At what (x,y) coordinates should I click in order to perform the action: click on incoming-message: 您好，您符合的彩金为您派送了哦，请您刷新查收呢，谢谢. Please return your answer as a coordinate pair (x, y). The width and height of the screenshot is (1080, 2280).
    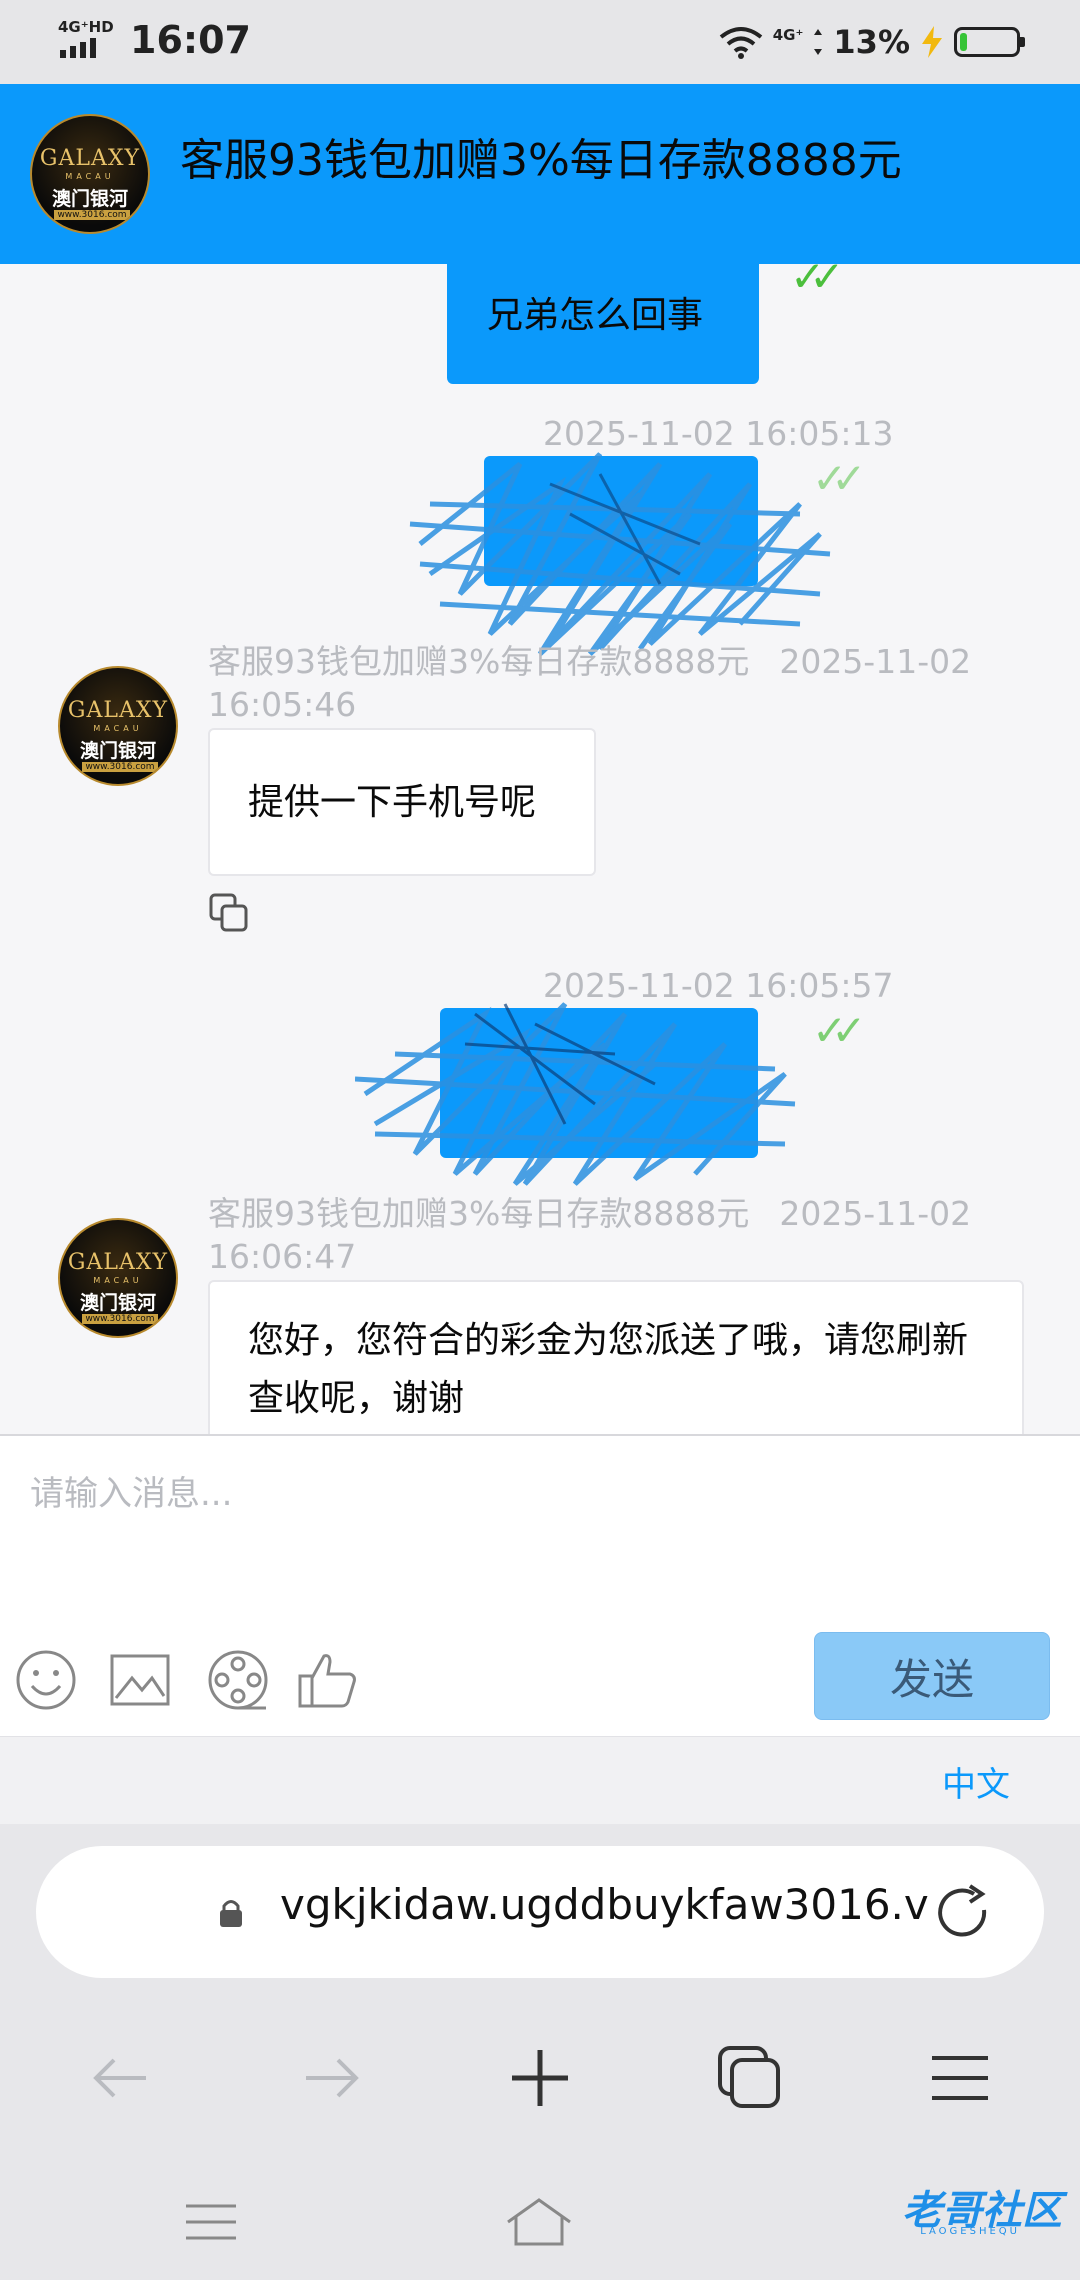
    Looking at the image, I should click on (616, 1357).